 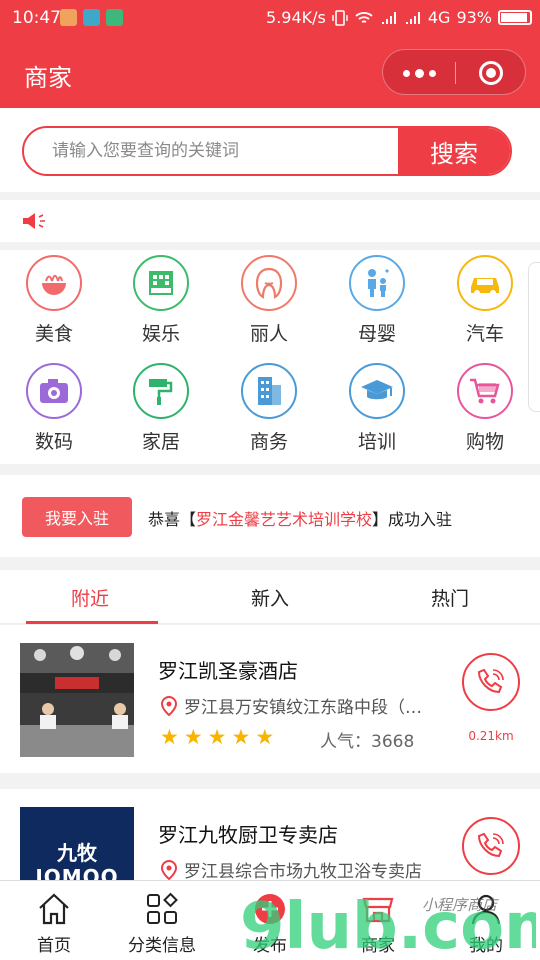 I want to click on side-panel-edge, so click(x=534, y=337).